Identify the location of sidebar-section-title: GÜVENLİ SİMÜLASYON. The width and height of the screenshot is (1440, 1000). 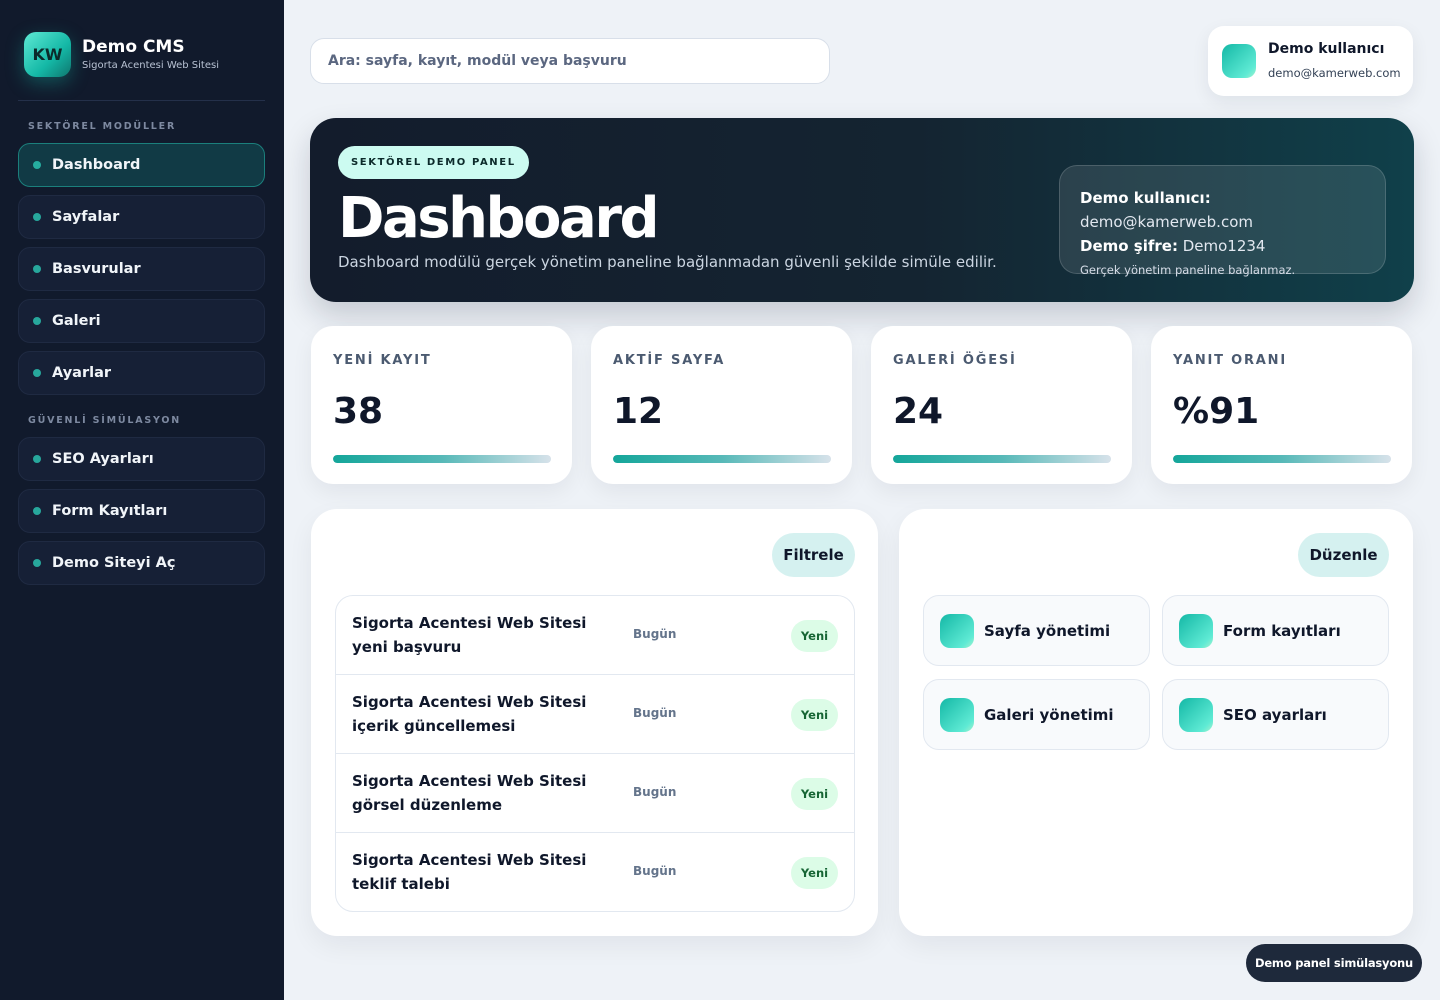
(104, 420).